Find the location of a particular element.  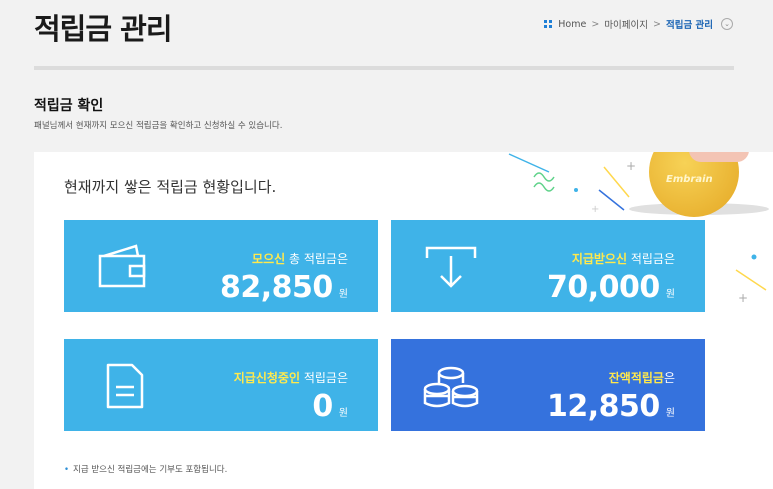

label-suffix: 총 적립금은 is located at coordinates (316, 259).